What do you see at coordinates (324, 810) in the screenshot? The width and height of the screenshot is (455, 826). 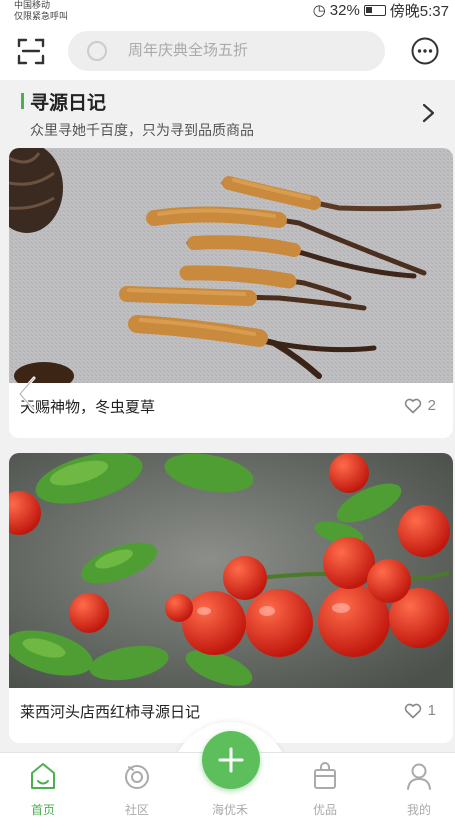 I see `tab-label: 优品` at bounding box center [324, 810].